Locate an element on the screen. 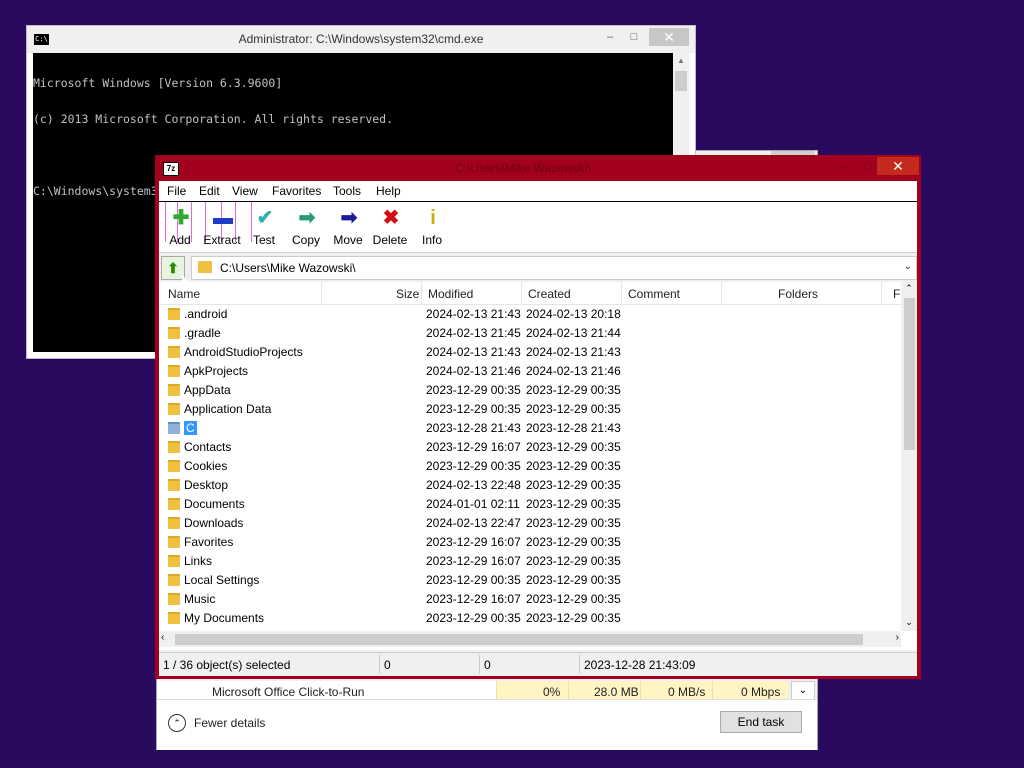  7zip-close-button: ✕ is located at coordinates (898, 166).